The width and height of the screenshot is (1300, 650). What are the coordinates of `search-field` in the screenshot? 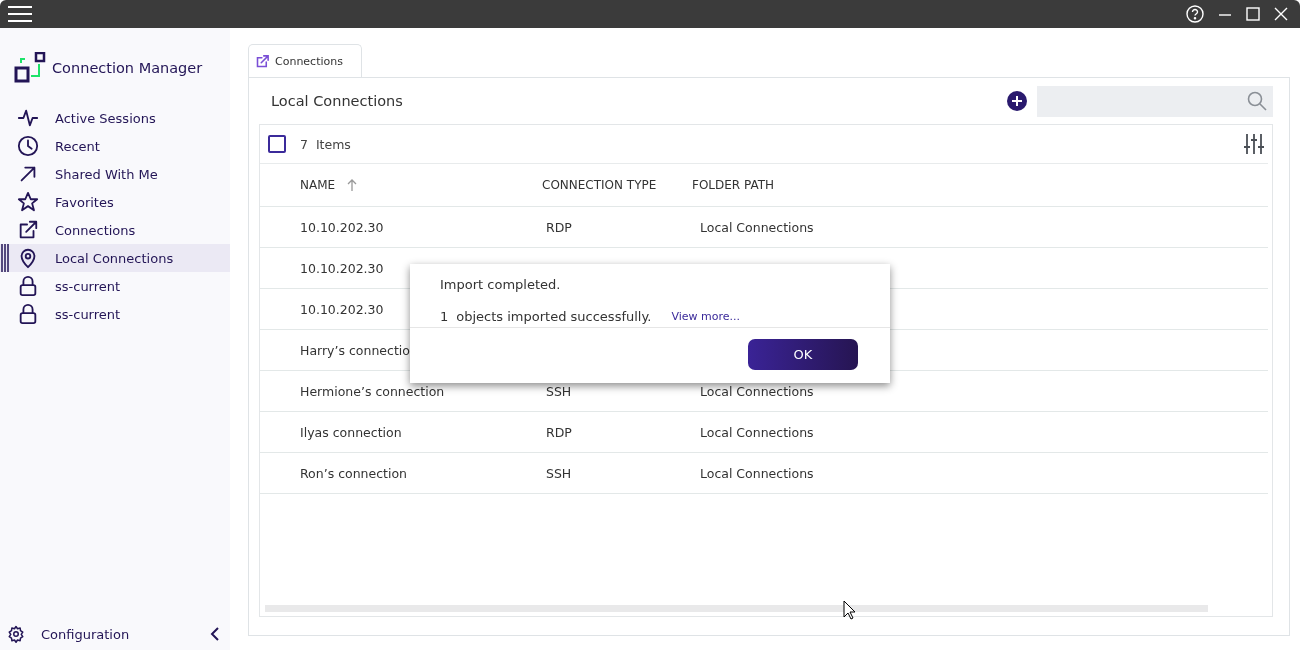 It's located at (1155, 101).